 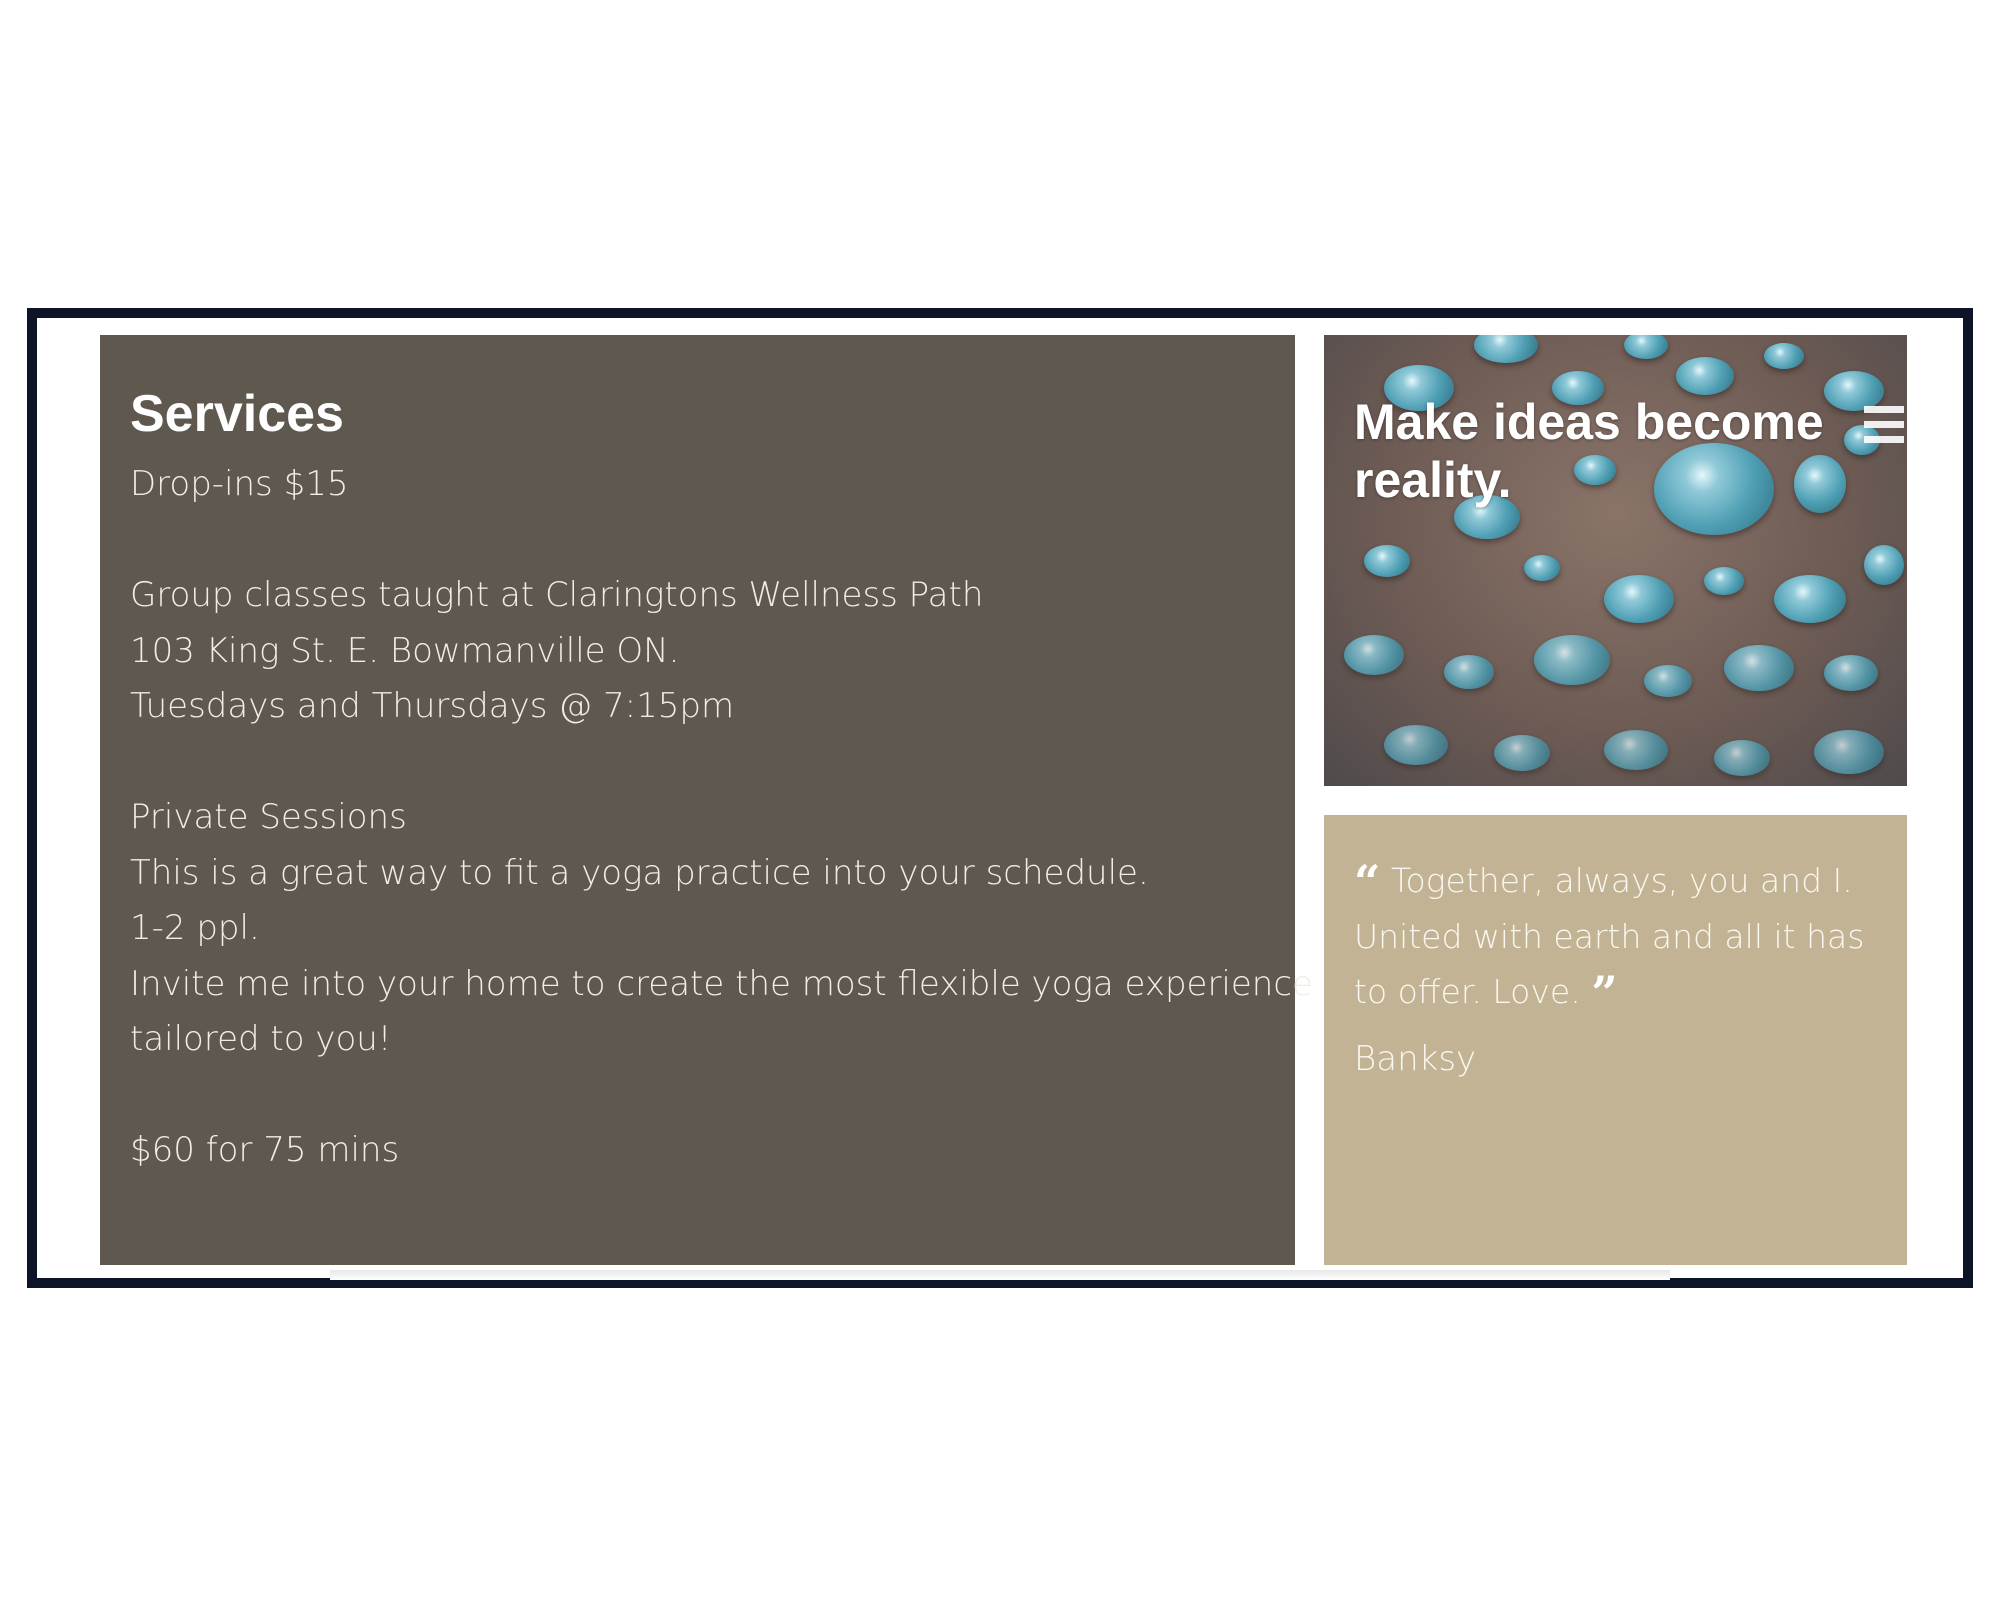 What do you see at coordinates (265, 1150) in the screenshot?
I see `services-line: $60 for 75 mins` at bounding box center [265, 1150].